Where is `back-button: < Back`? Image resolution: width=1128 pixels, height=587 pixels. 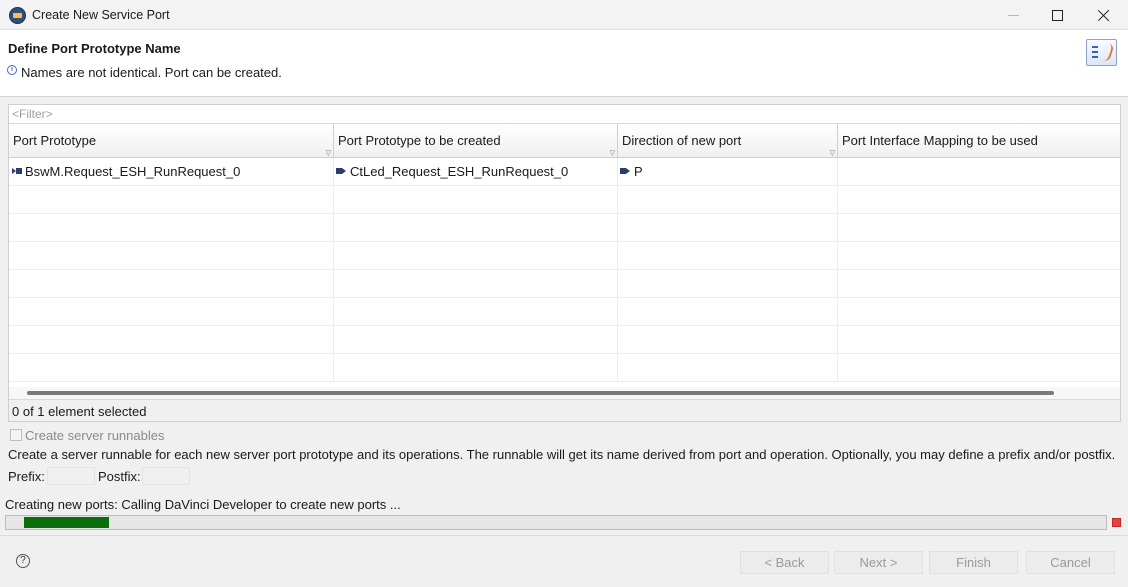 back-button: < Back is located at coordinates (784, 562).